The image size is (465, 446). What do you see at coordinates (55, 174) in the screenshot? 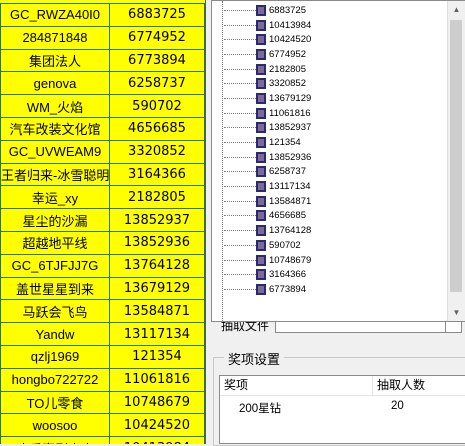
I see `name-cell: 王者归来-冰雪聪明` at bounding box center [55, 174].